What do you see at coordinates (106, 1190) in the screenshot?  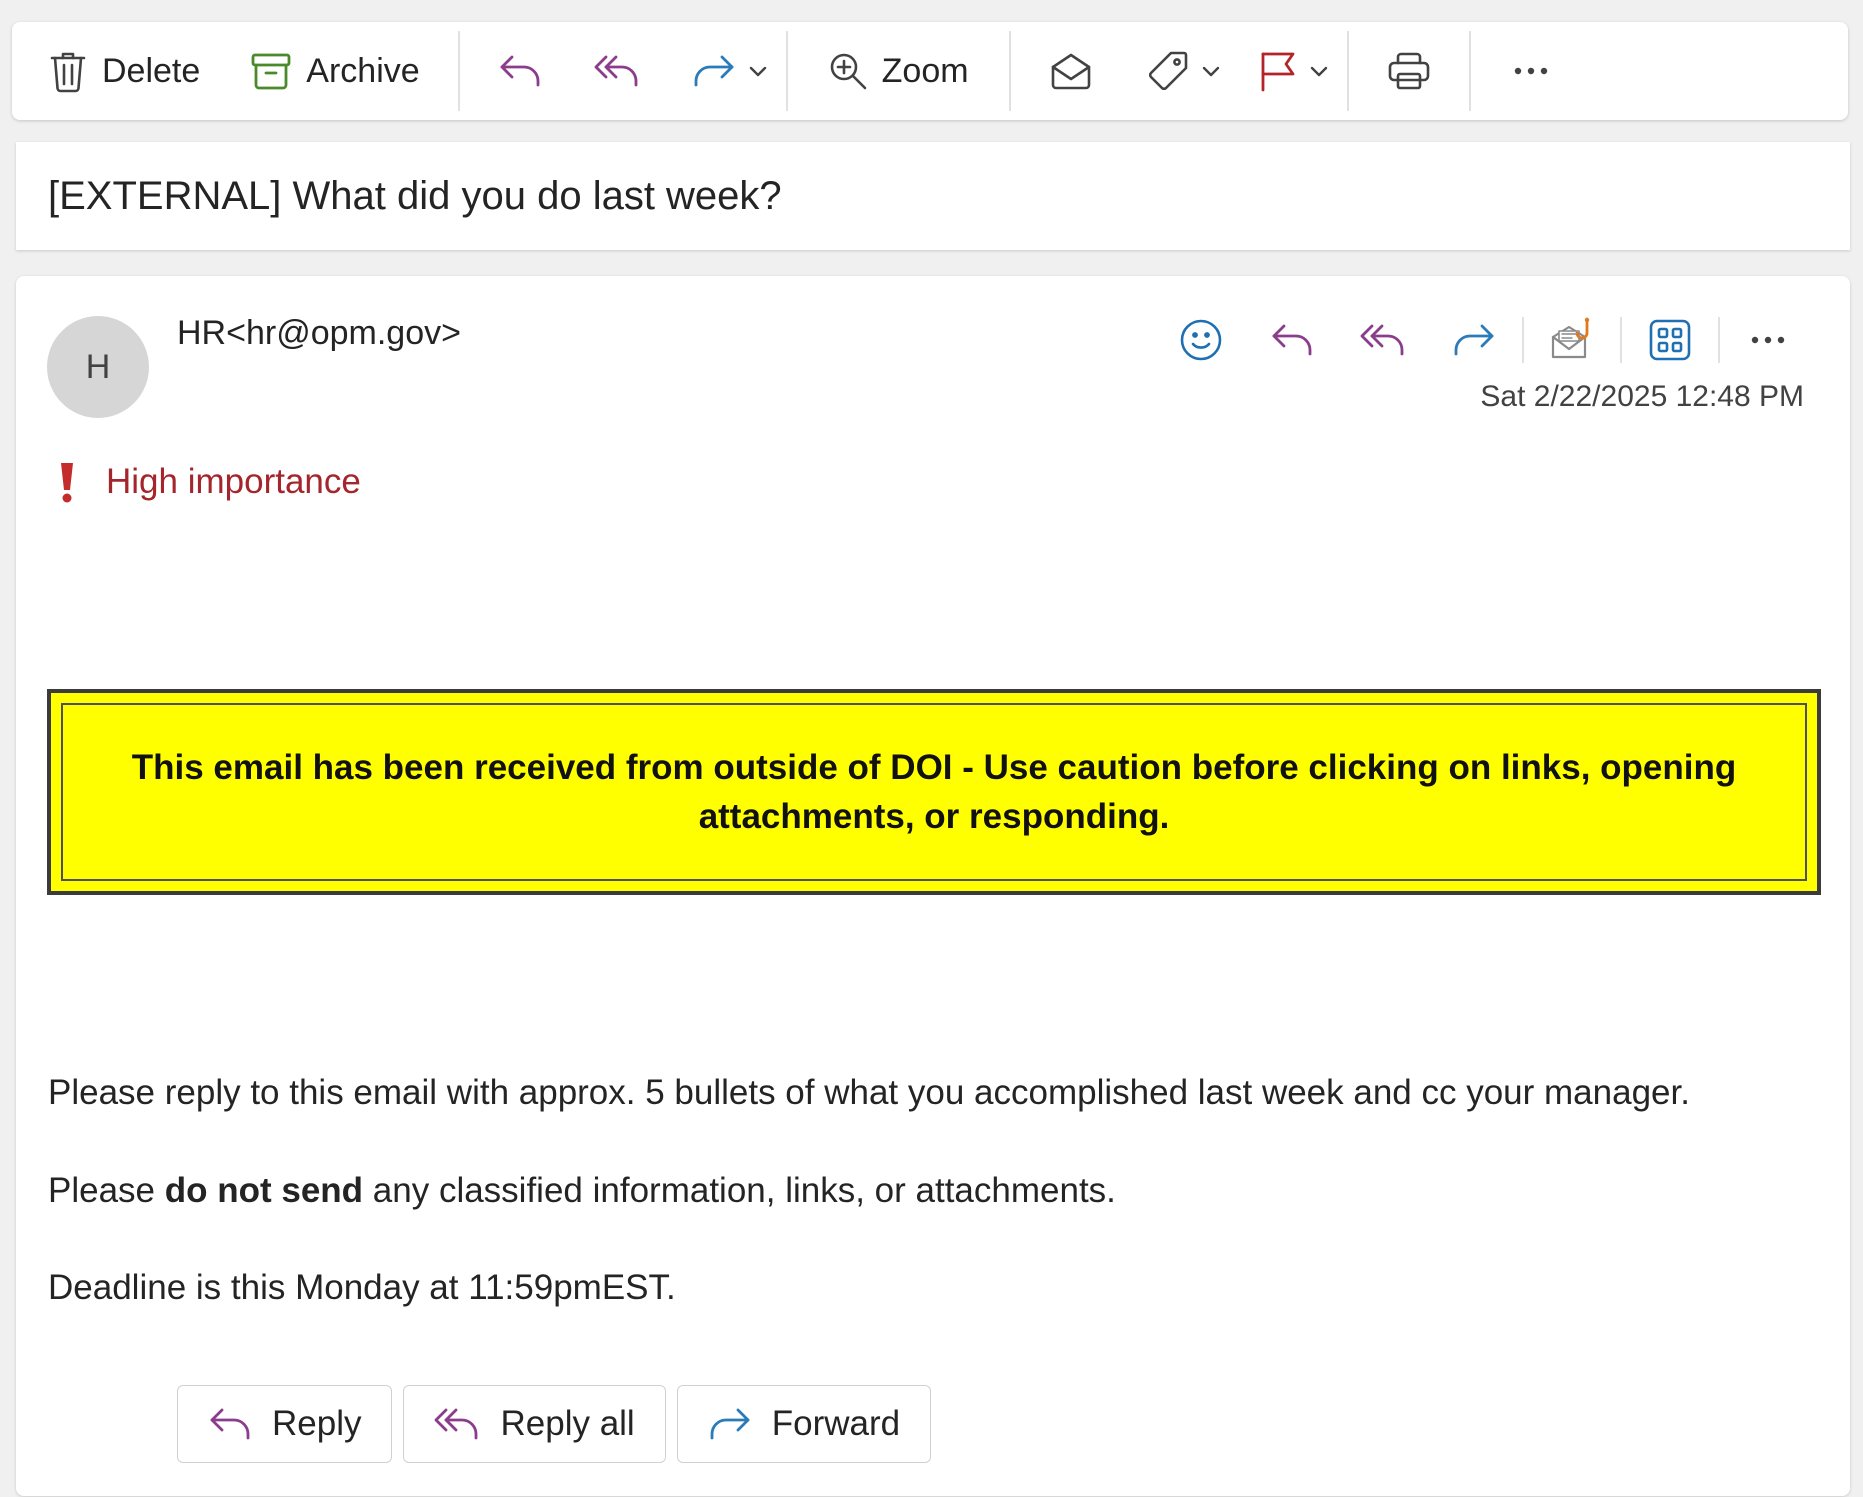 I see `body-text: Please` at bounding box center [106, 1190].